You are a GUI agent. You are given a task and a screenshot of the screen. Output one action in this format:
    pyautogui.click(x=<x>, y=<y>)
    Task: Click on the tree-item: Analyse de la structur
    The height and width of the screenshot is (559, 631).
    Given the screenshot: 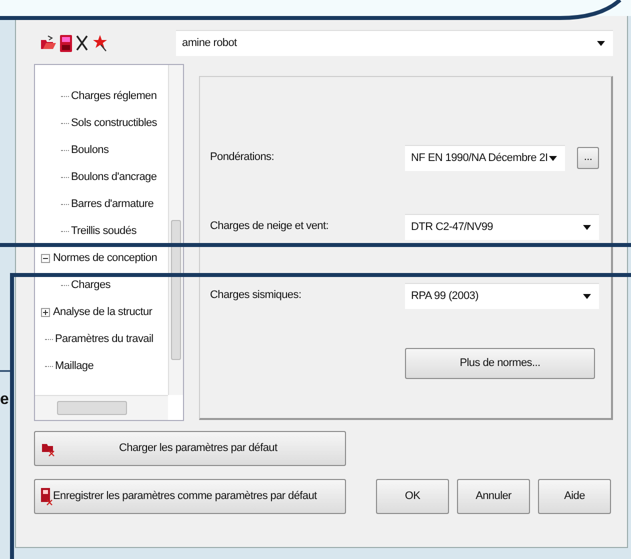 What is the action you would take?
    pyautogui.click(x=102, y=312)
    